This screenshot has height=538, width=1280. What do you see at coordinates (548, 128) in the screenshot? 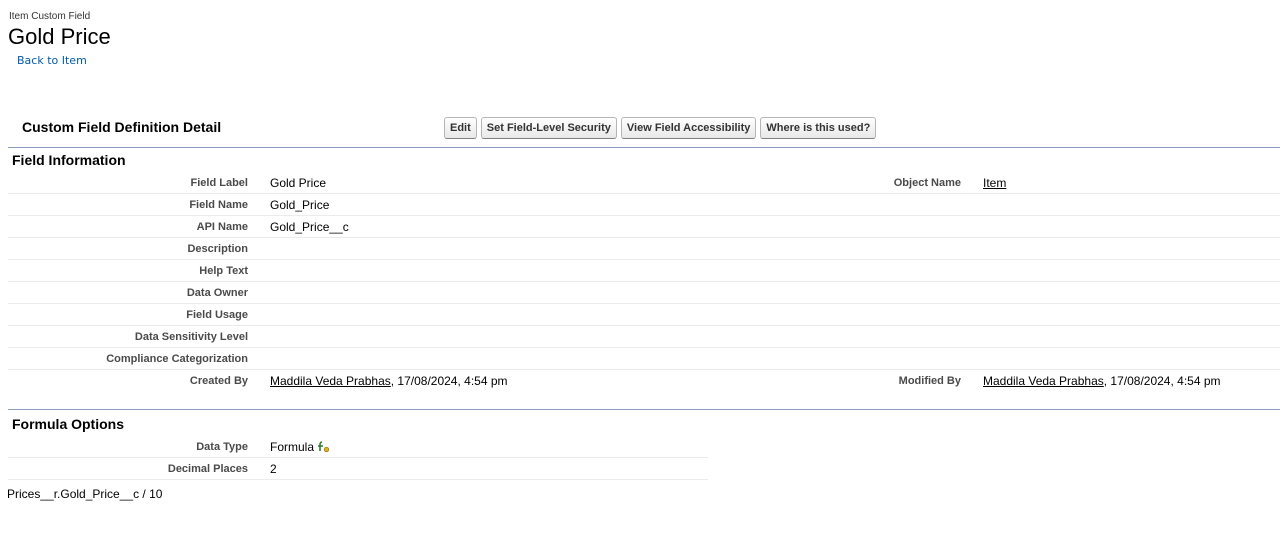
I see `set-field-level-security-button: Set Field-Level Security` at bounding box center [548, 128].